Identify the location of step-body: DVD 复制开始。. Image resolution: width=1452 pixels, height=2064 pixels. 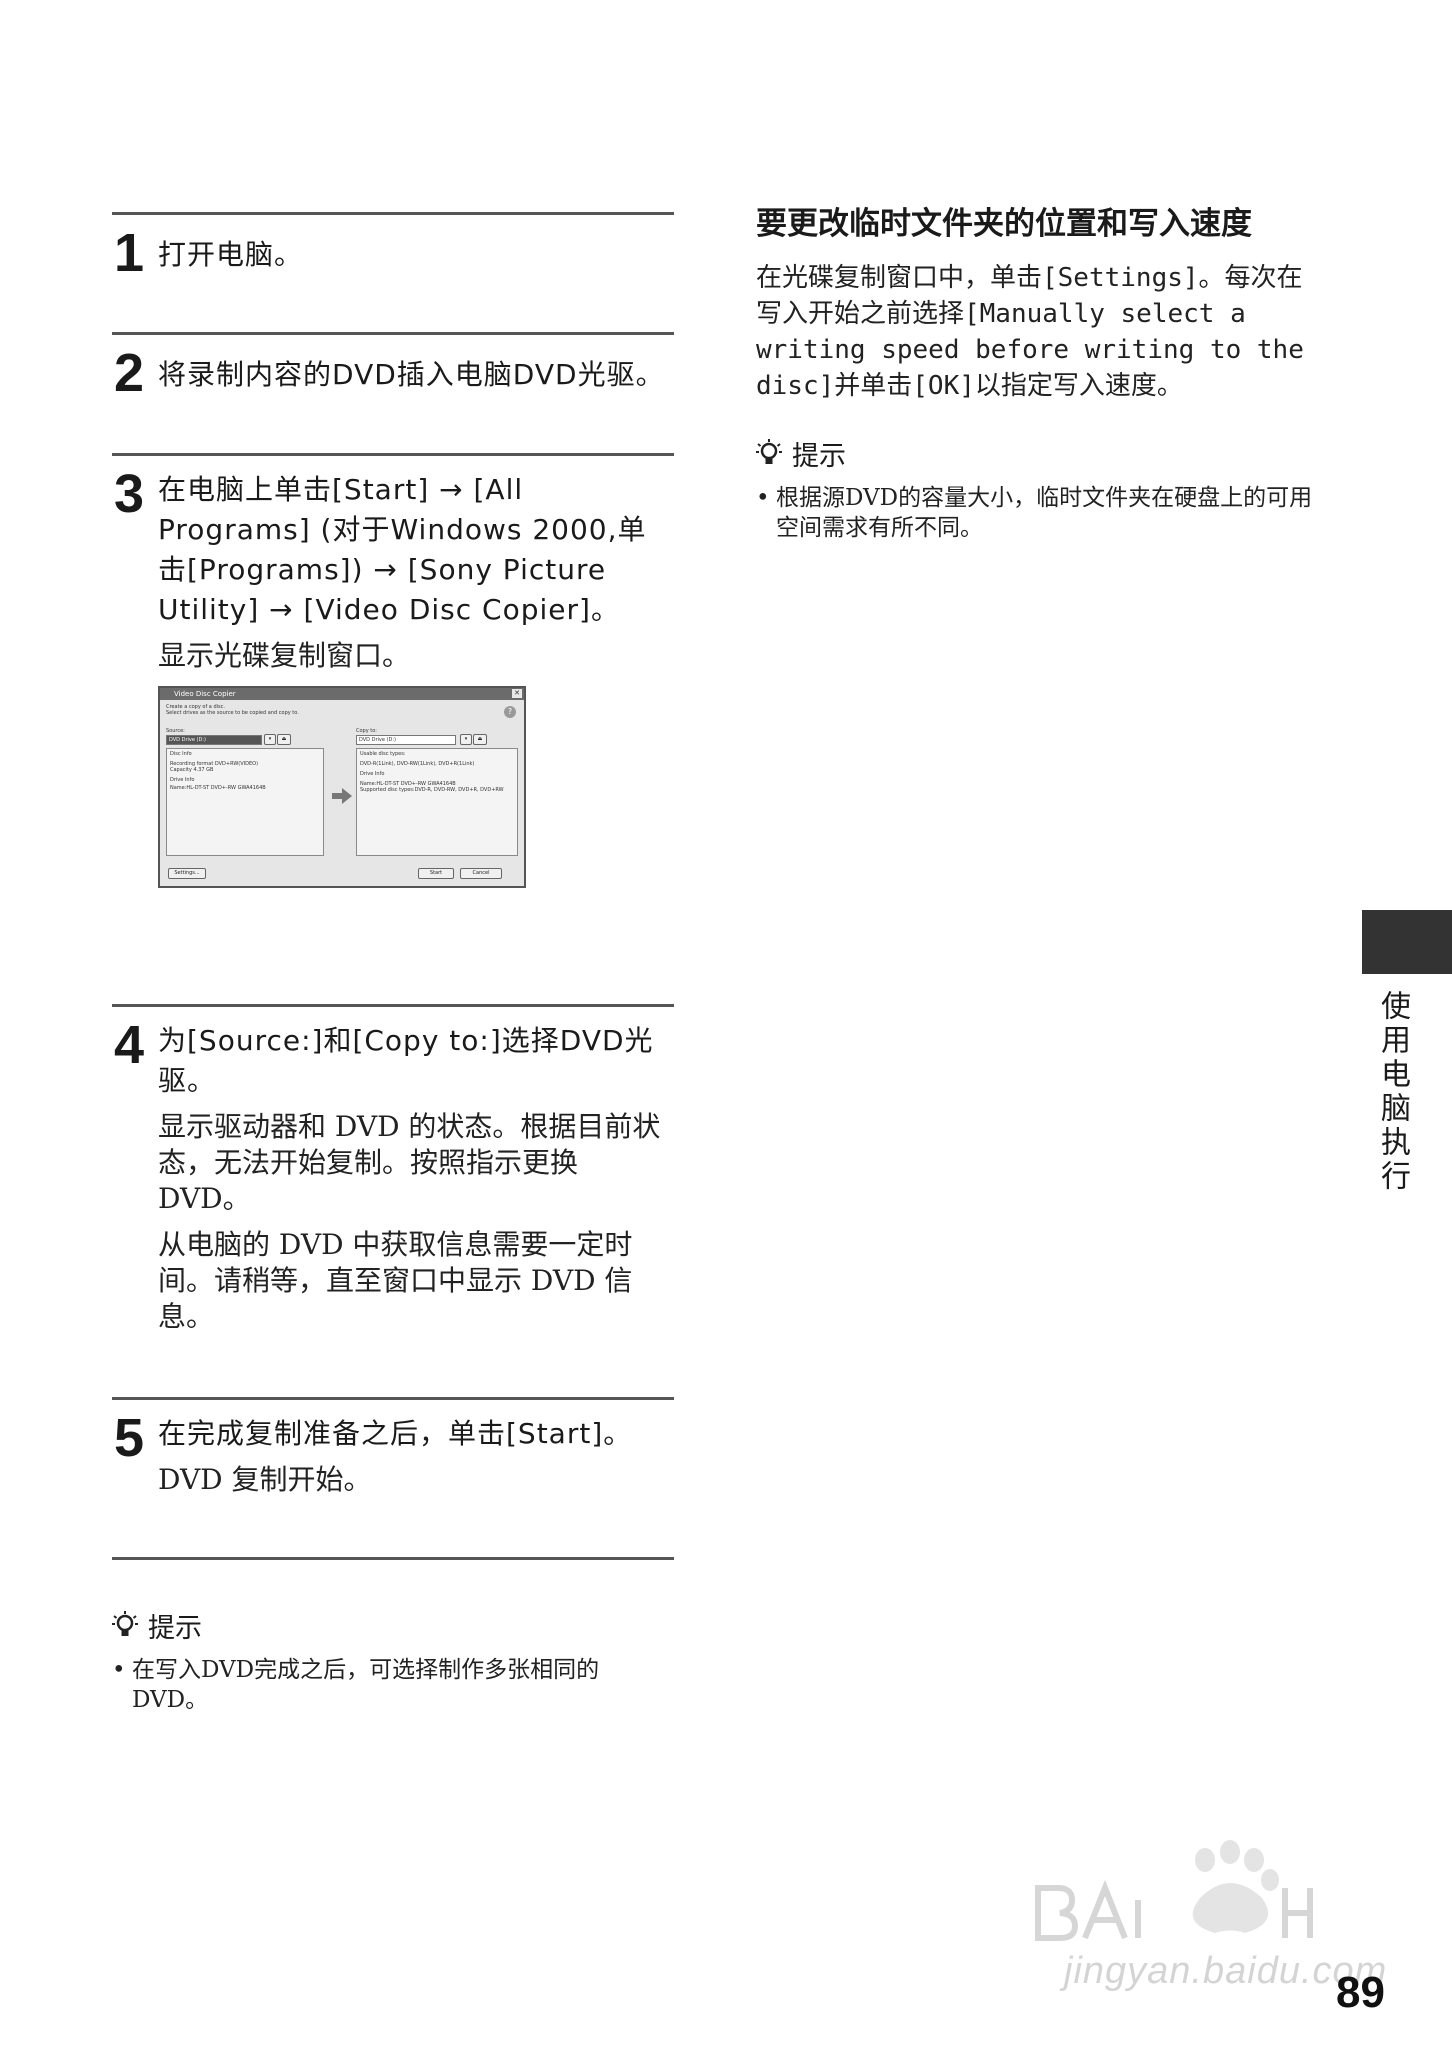
(416, 1480).